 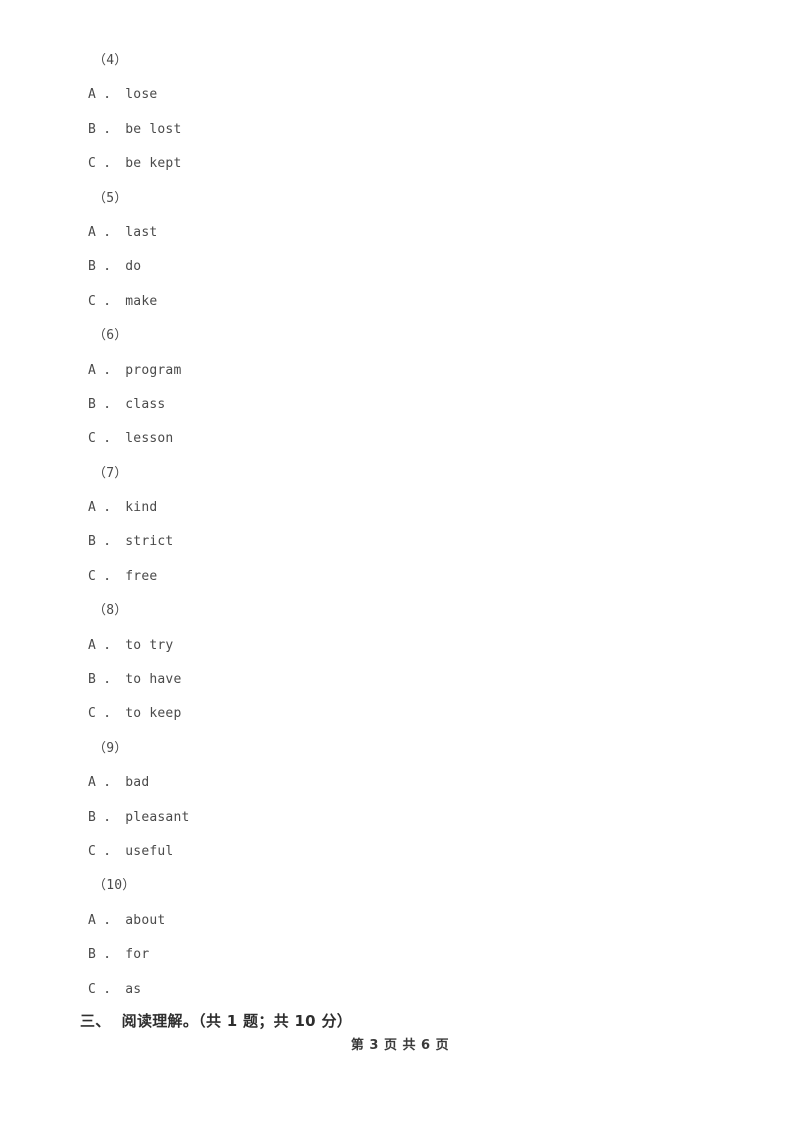 What do you see at coordinates (400, 818) in the screenshot?
I see `question-option: B ． pleasant` at bounding box center [400, 818].